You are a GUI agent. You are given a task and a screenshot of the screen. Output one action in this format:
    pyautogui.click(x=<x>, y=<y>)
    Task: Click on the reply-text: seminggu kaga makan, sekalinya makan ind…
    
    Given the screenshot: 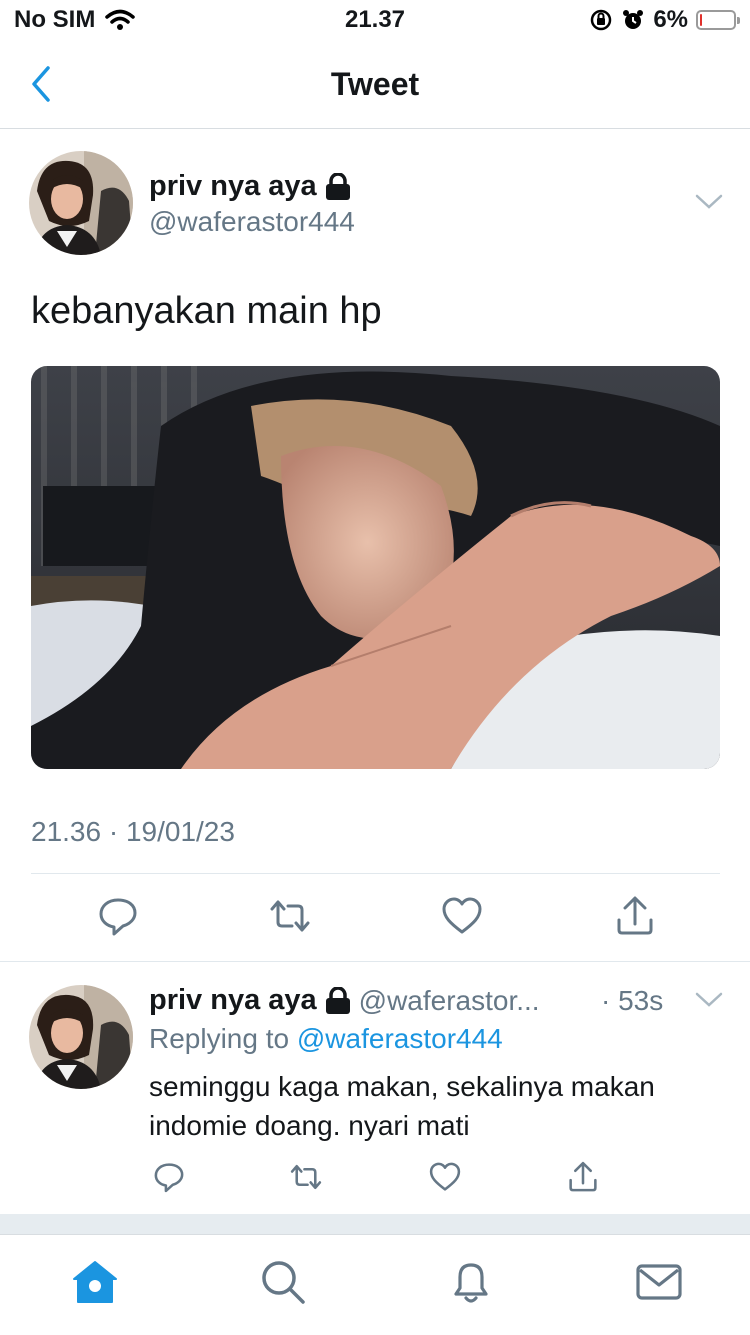 What is the action you would take?
    pyautogui.click(x=402, y=1106)
    